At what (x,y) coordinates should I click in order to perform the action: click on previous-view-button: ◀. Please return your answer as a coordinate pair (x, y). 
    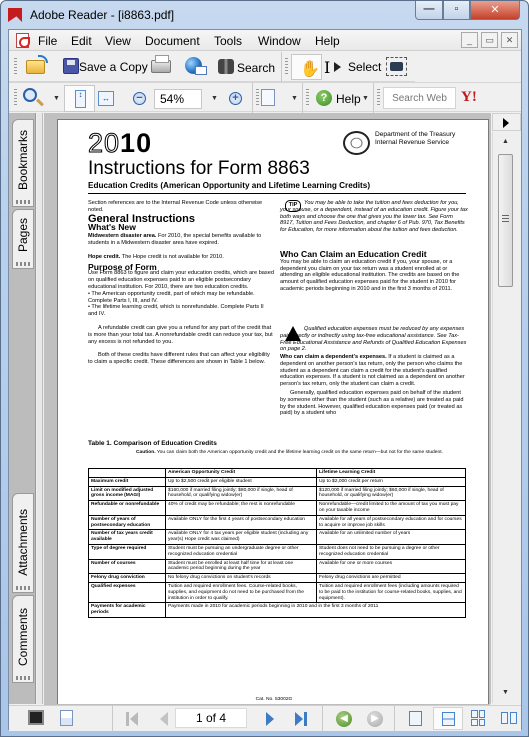
    Looking at the image, I should click on (344, 719).